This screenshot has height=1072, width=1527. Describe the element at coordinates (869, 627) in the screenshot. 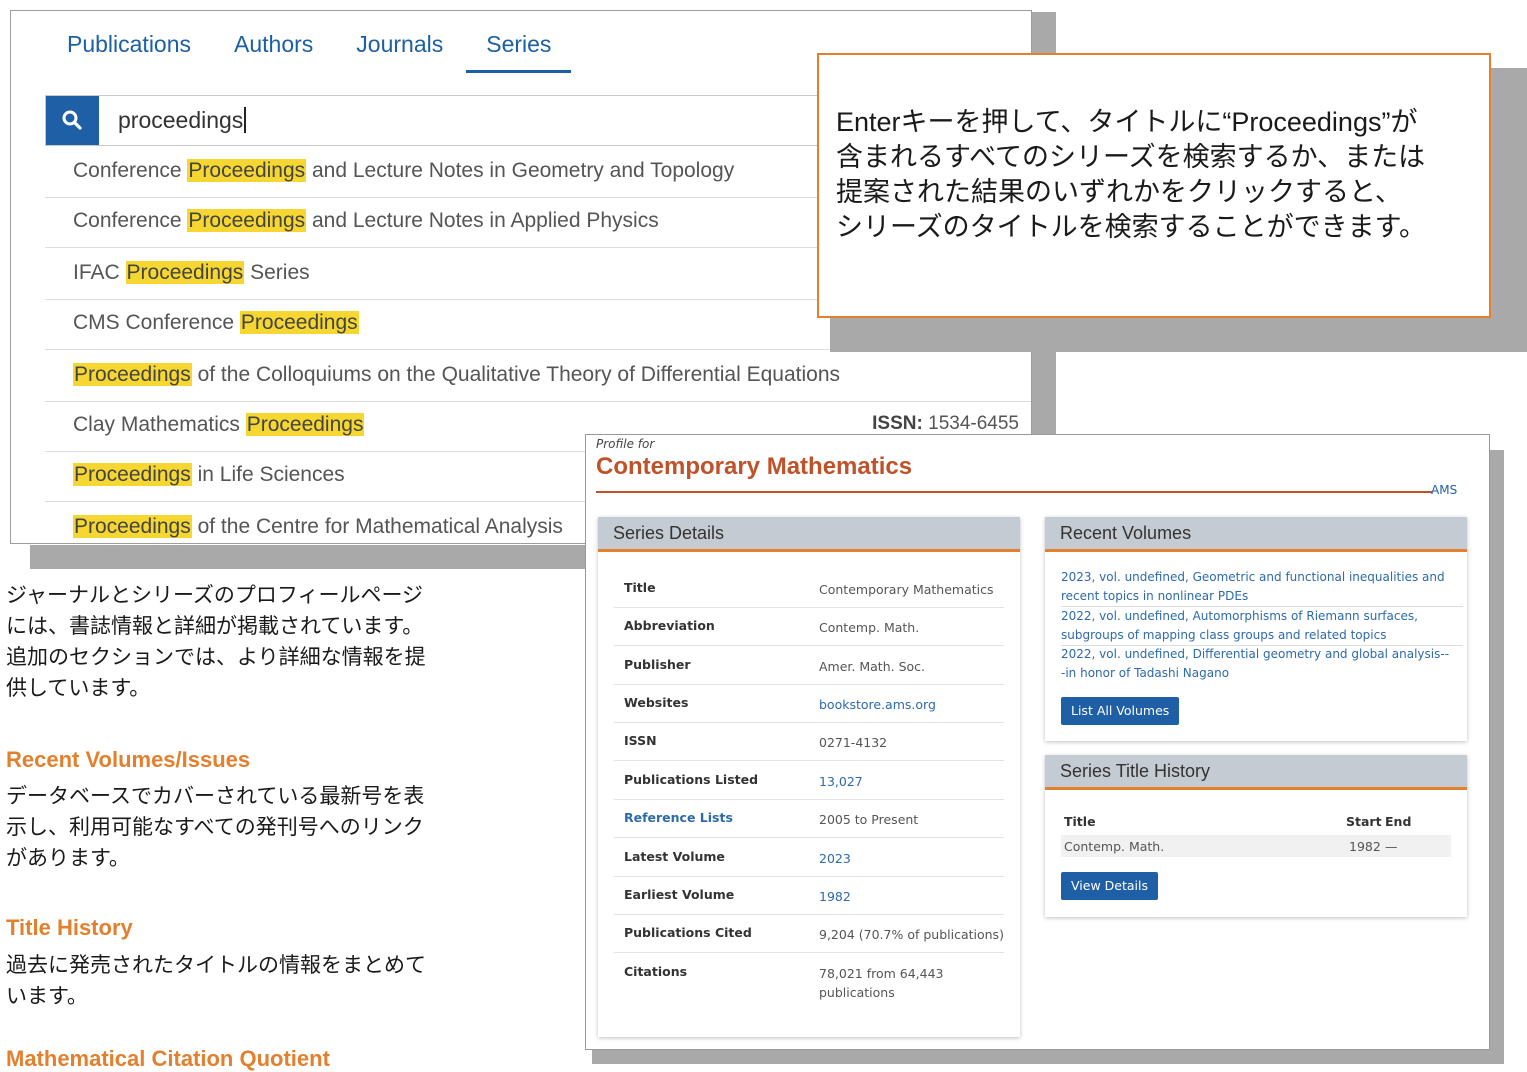

I see `detail-value: Contemp. Math.` at that location.